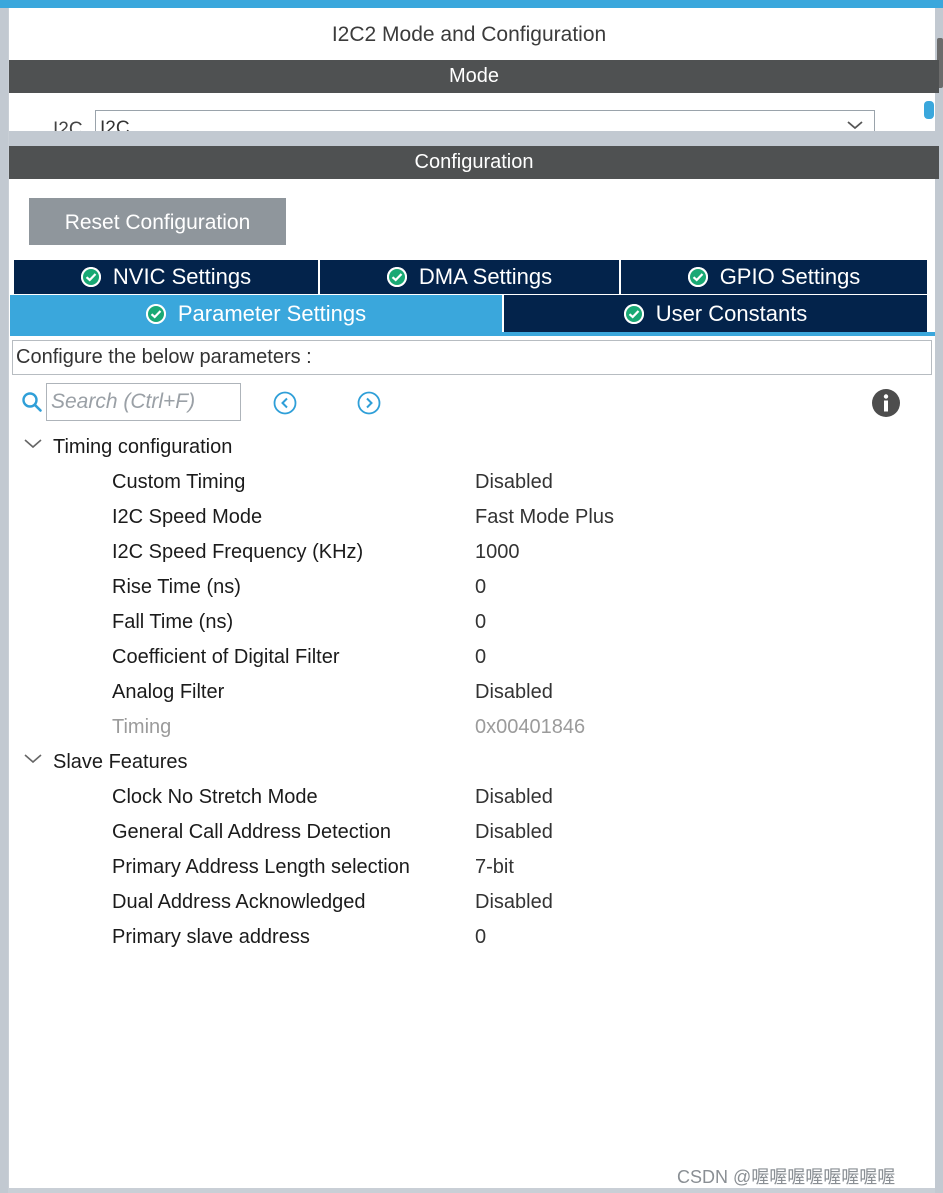 This screenshot has height=1193, width=943. Describe the element at coordinates (786, 1177) in the screenshot. I see `watermark: CSDN @喔喔喔喔喔喔喔喔` at that location.